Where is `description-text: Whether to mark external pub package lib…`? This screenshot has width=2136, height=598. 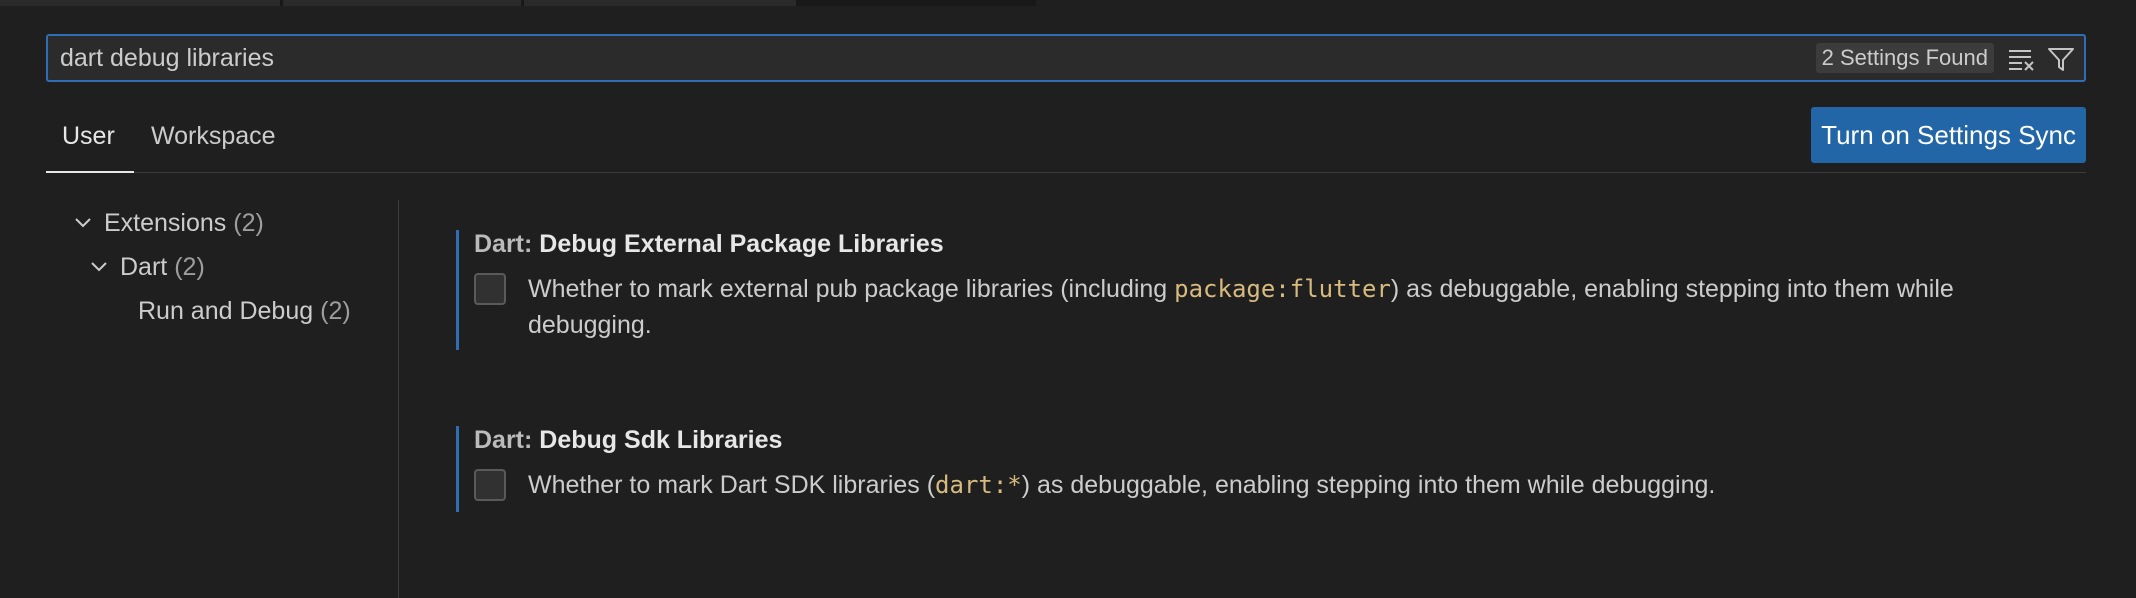 description-text: Whether to mark external pub package lib… is located at coordinates (851, 289).